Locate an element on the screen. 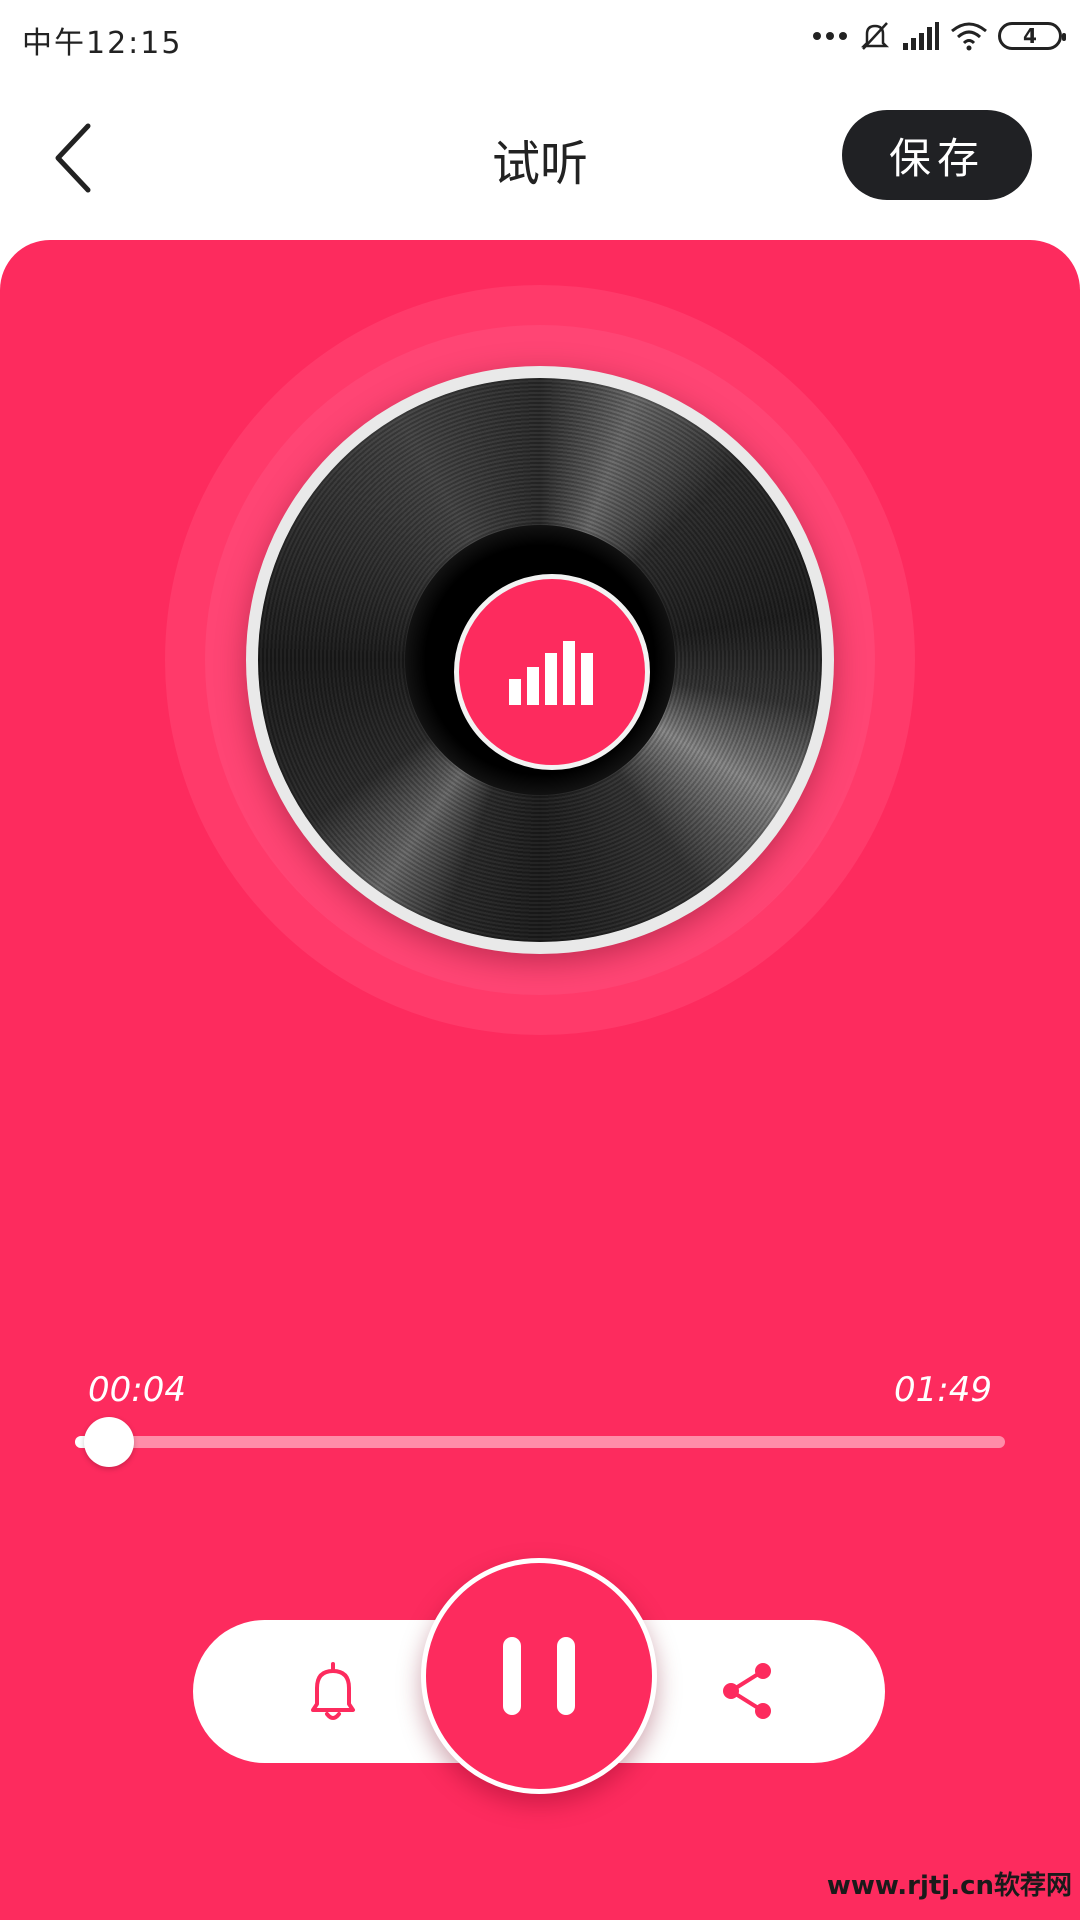 Image resolution: width=1080 pixels, height=1920 pixels. share-icon is located at coordinates (747, 1691).